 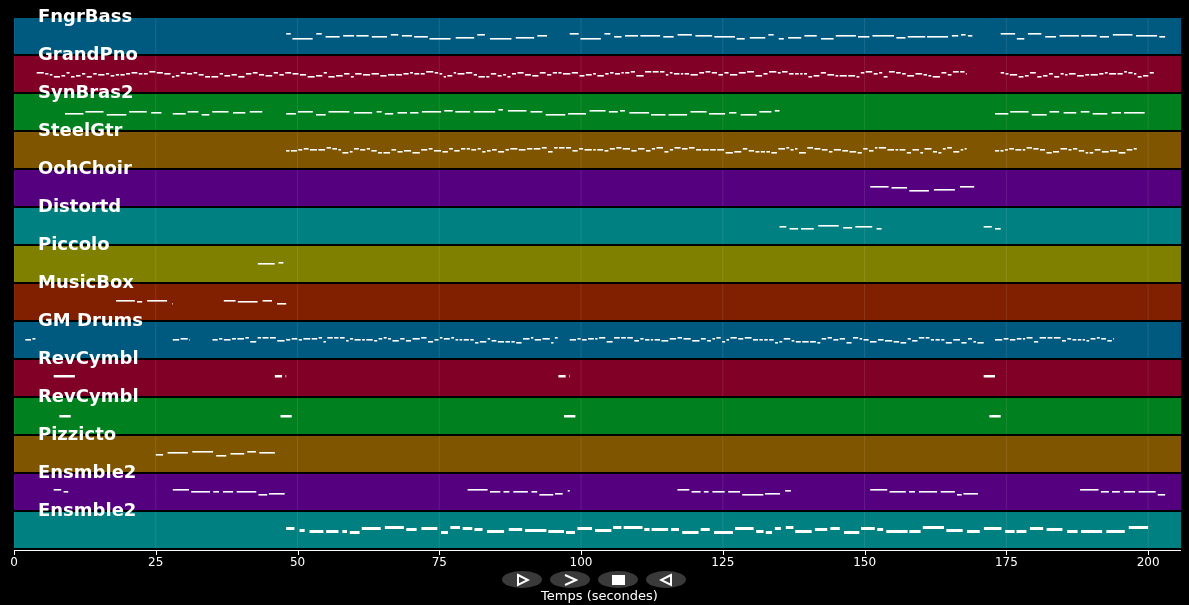 What do you see at coordinates (156, 562) in the screenshot?
I see `tick-label: 25` at bounding box center [156, 562].